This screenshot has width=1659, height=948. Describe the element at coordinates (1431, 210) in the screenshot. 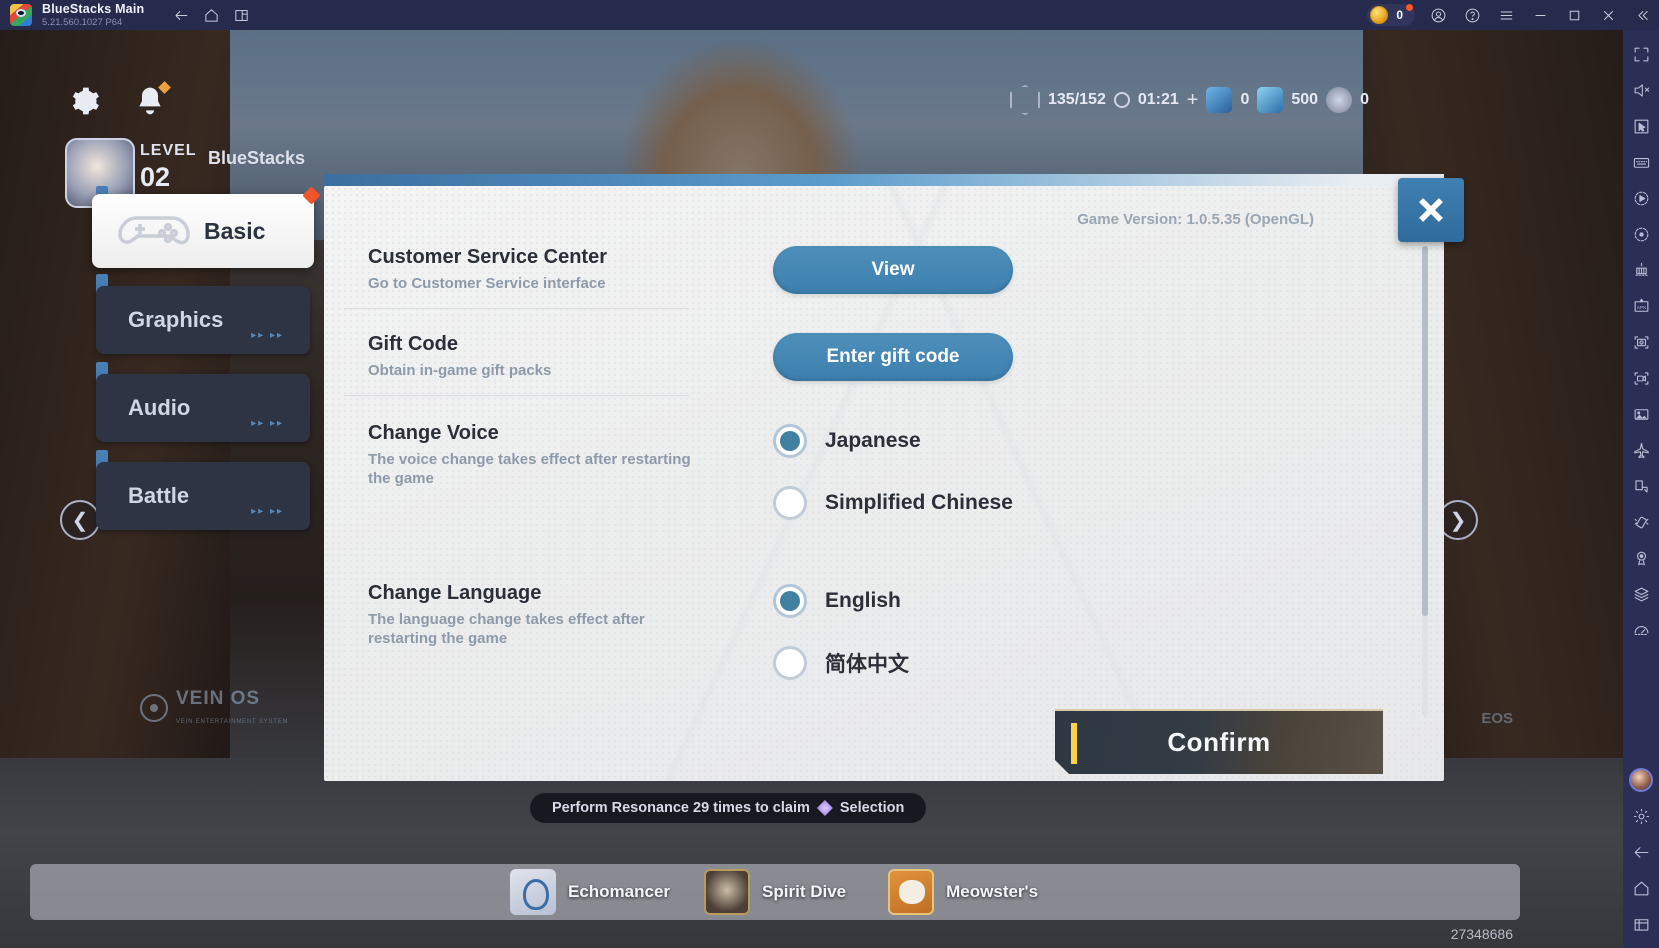

I see `close-dialog-button` at that location.